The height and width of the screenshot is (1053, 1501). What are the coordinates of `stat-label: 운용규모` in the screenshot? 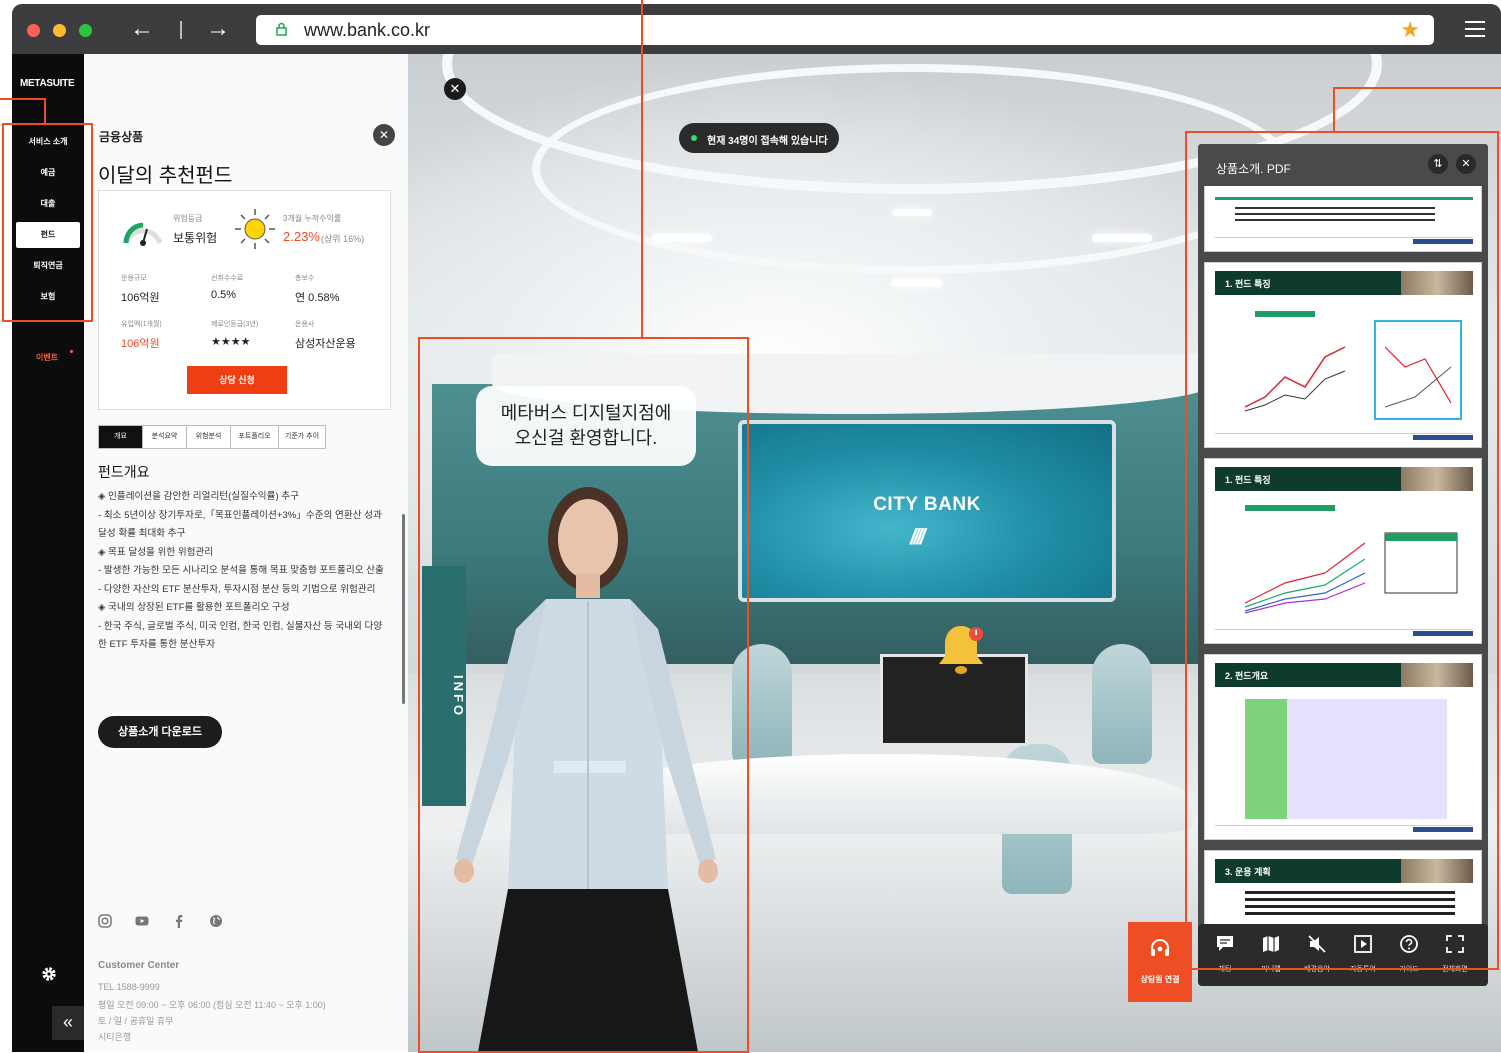 It's located at (134, 278).